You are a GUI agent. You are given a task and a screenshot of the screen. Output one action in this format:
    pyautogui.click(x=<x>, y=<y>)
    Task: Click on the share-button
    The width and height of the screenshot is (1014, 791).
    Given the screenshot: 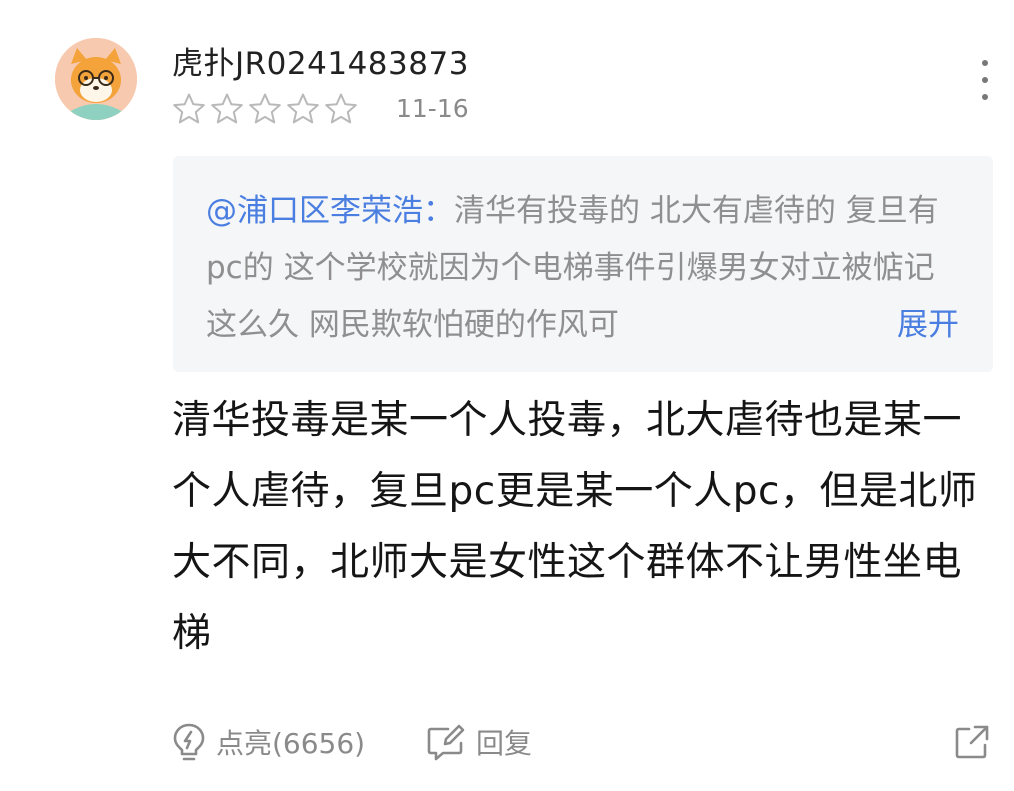 What is the action you would take?
    pyautogui.click(x=972, y=742)
    